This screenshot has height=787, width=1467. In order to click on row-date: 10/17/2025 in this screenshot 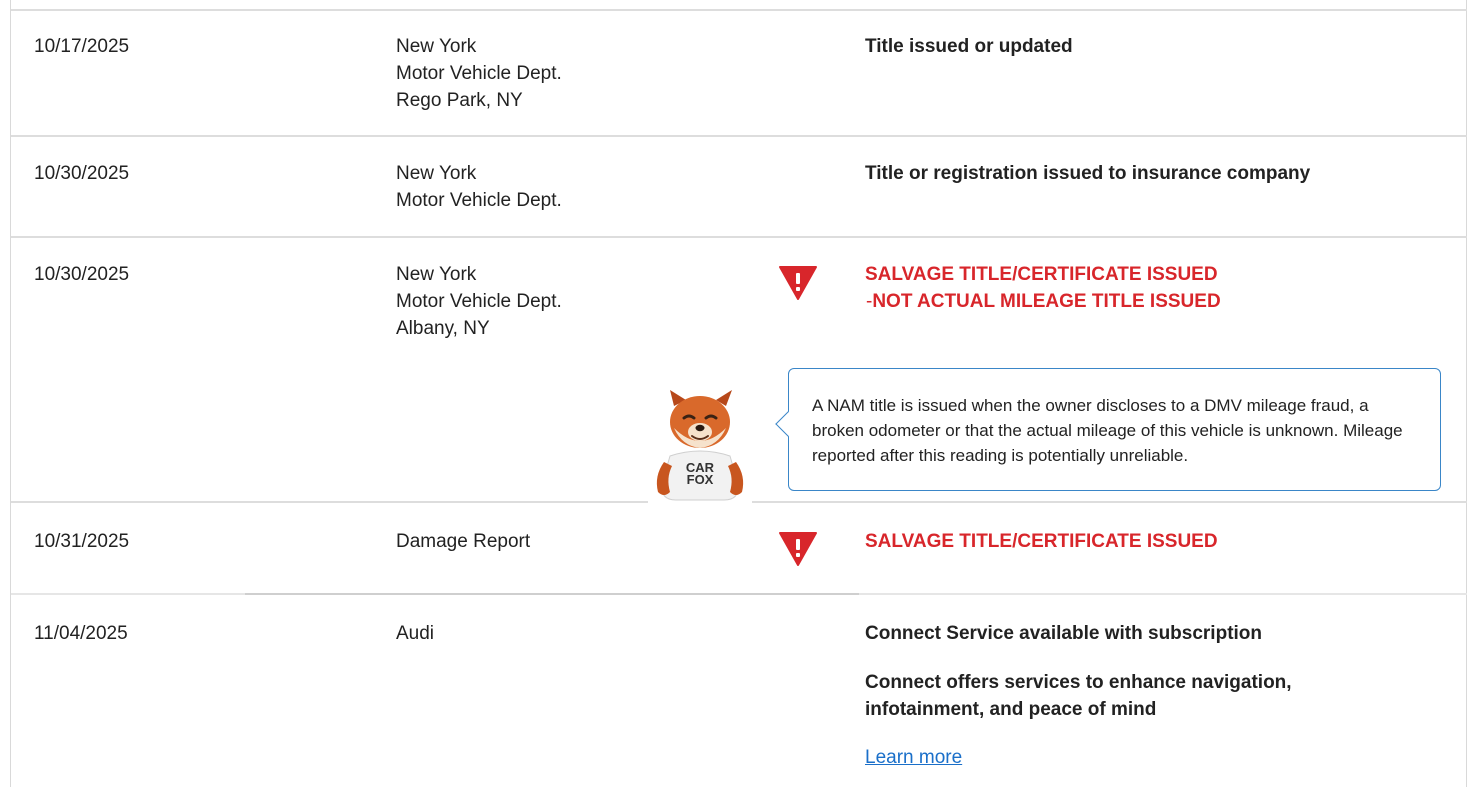, I will do `click(82, 46)`.